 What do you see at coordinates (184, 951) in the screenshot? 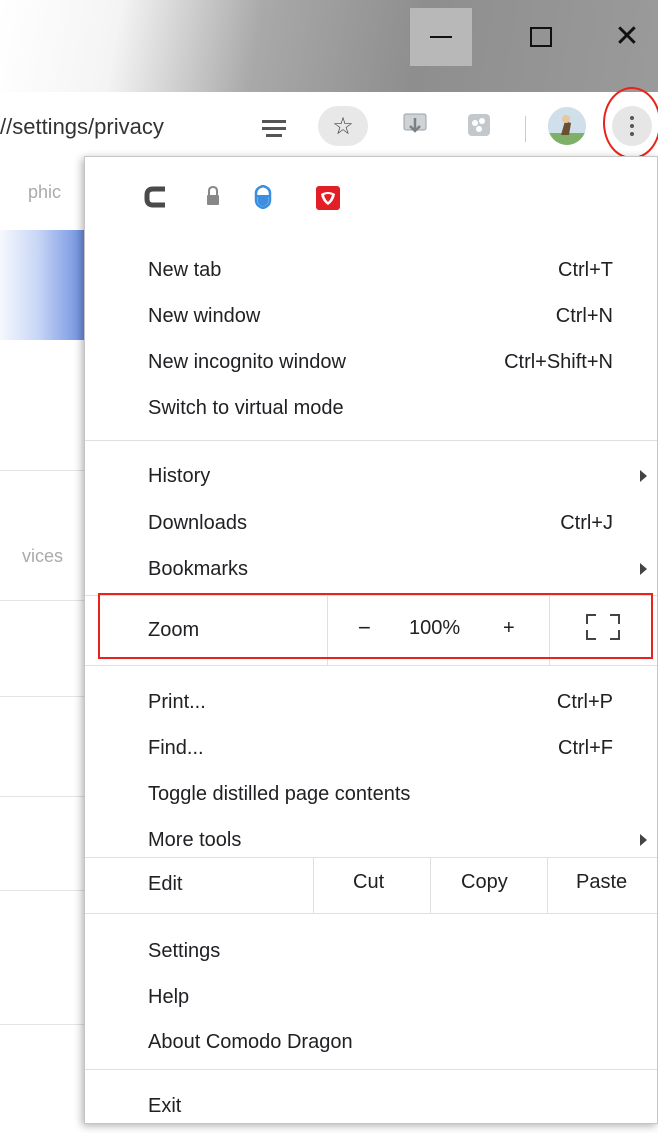
I see `menu-item-label: Settings` at bounding box center [184, 951].